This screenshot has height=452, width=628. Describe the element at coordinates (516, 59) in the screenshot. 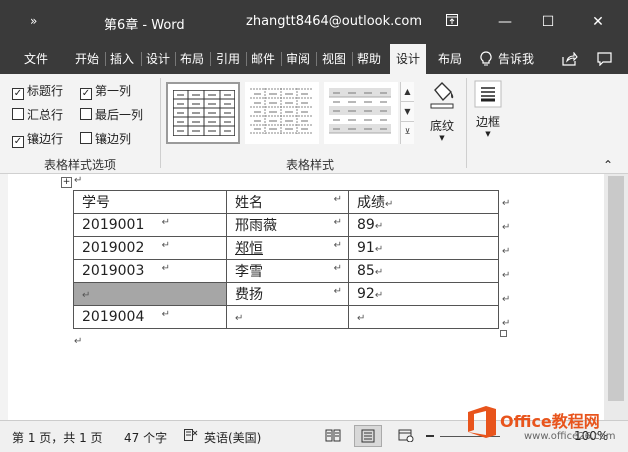

I see `tell-me-search: 告诉我` at that location.